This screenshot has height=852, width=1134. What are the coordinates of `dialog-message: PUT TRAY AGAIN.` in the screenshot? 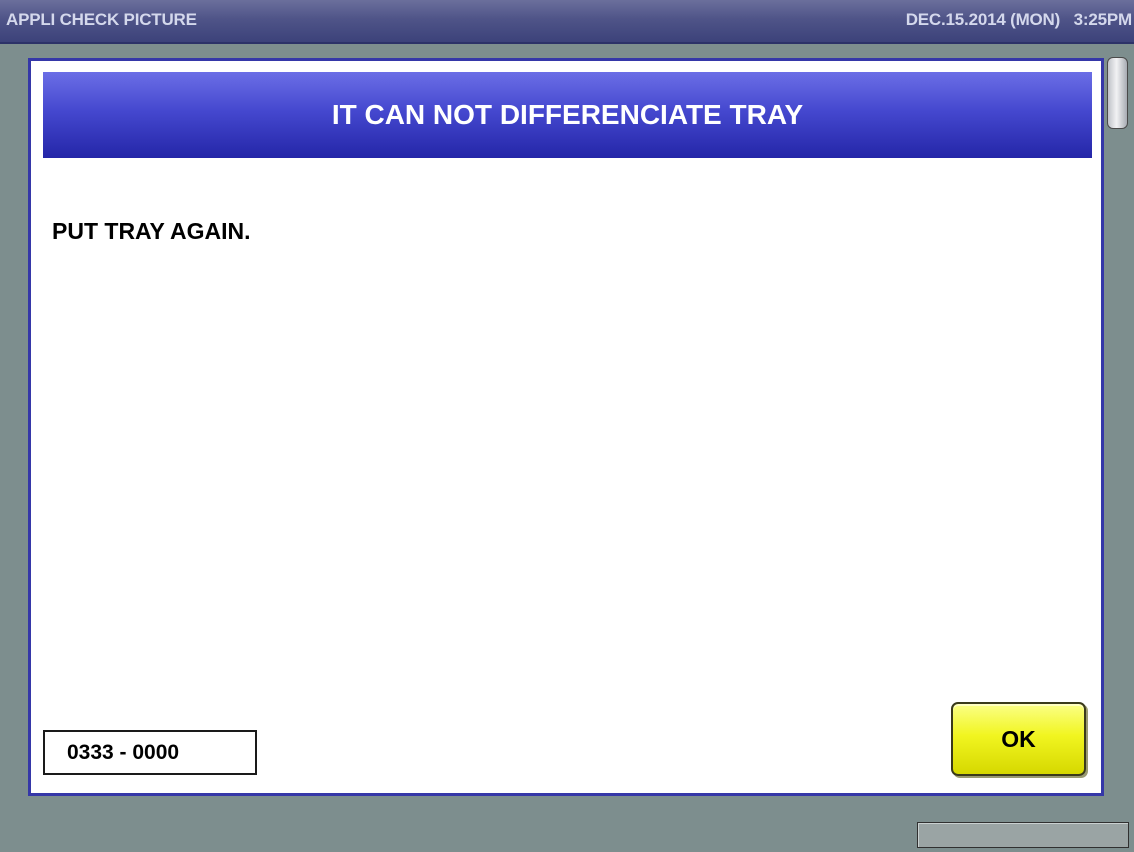 It's located at (151, 231).